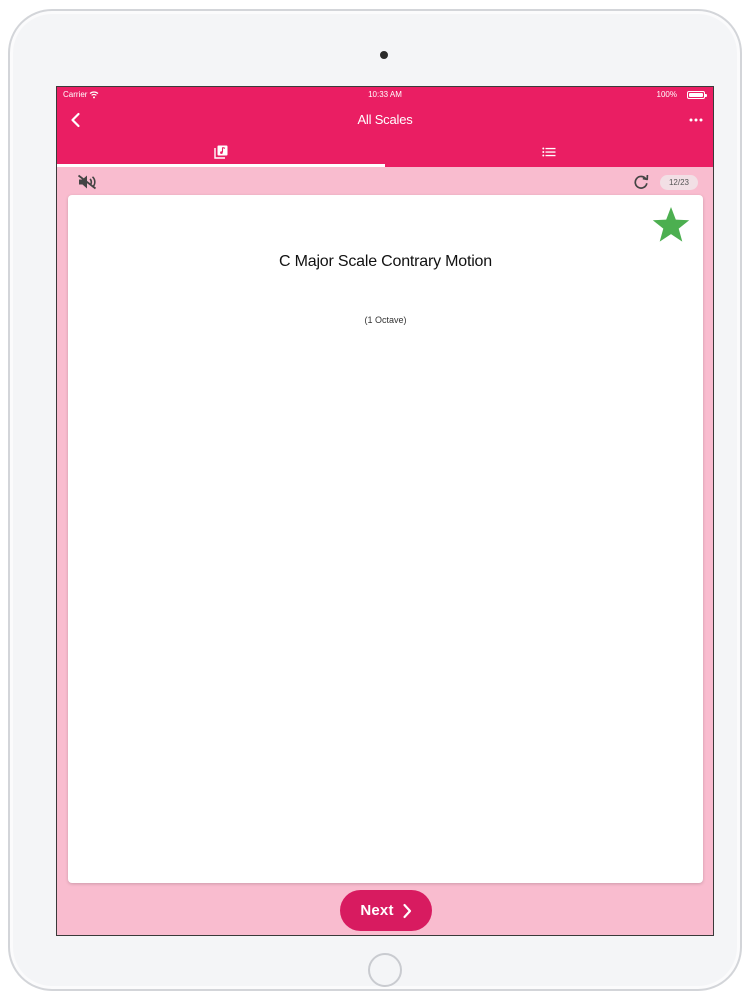 This screenshot has width=750, height=1000. I want to click on card-counter-badge: 12/23, so click(679, 182).